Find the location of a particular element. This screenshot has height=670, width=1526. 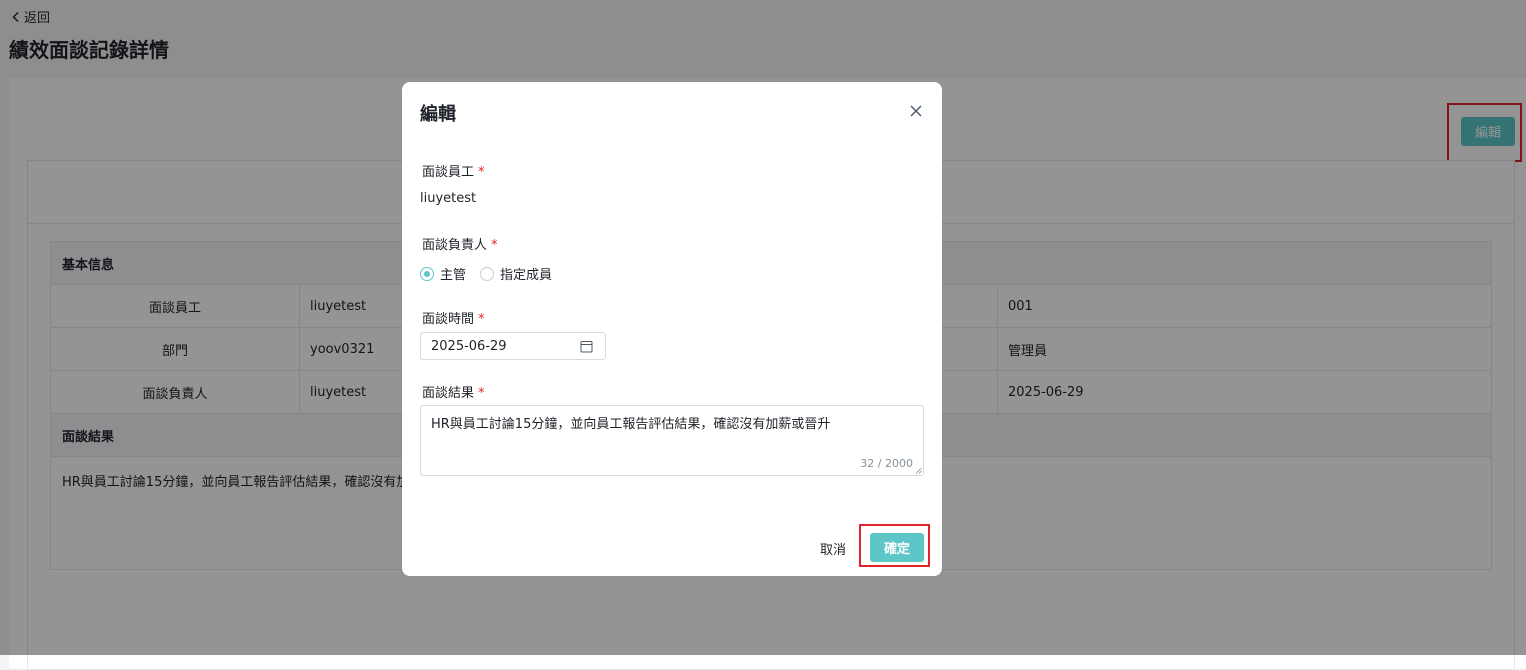

result-label: 面談結果 * is located at coordinates (453, 393).